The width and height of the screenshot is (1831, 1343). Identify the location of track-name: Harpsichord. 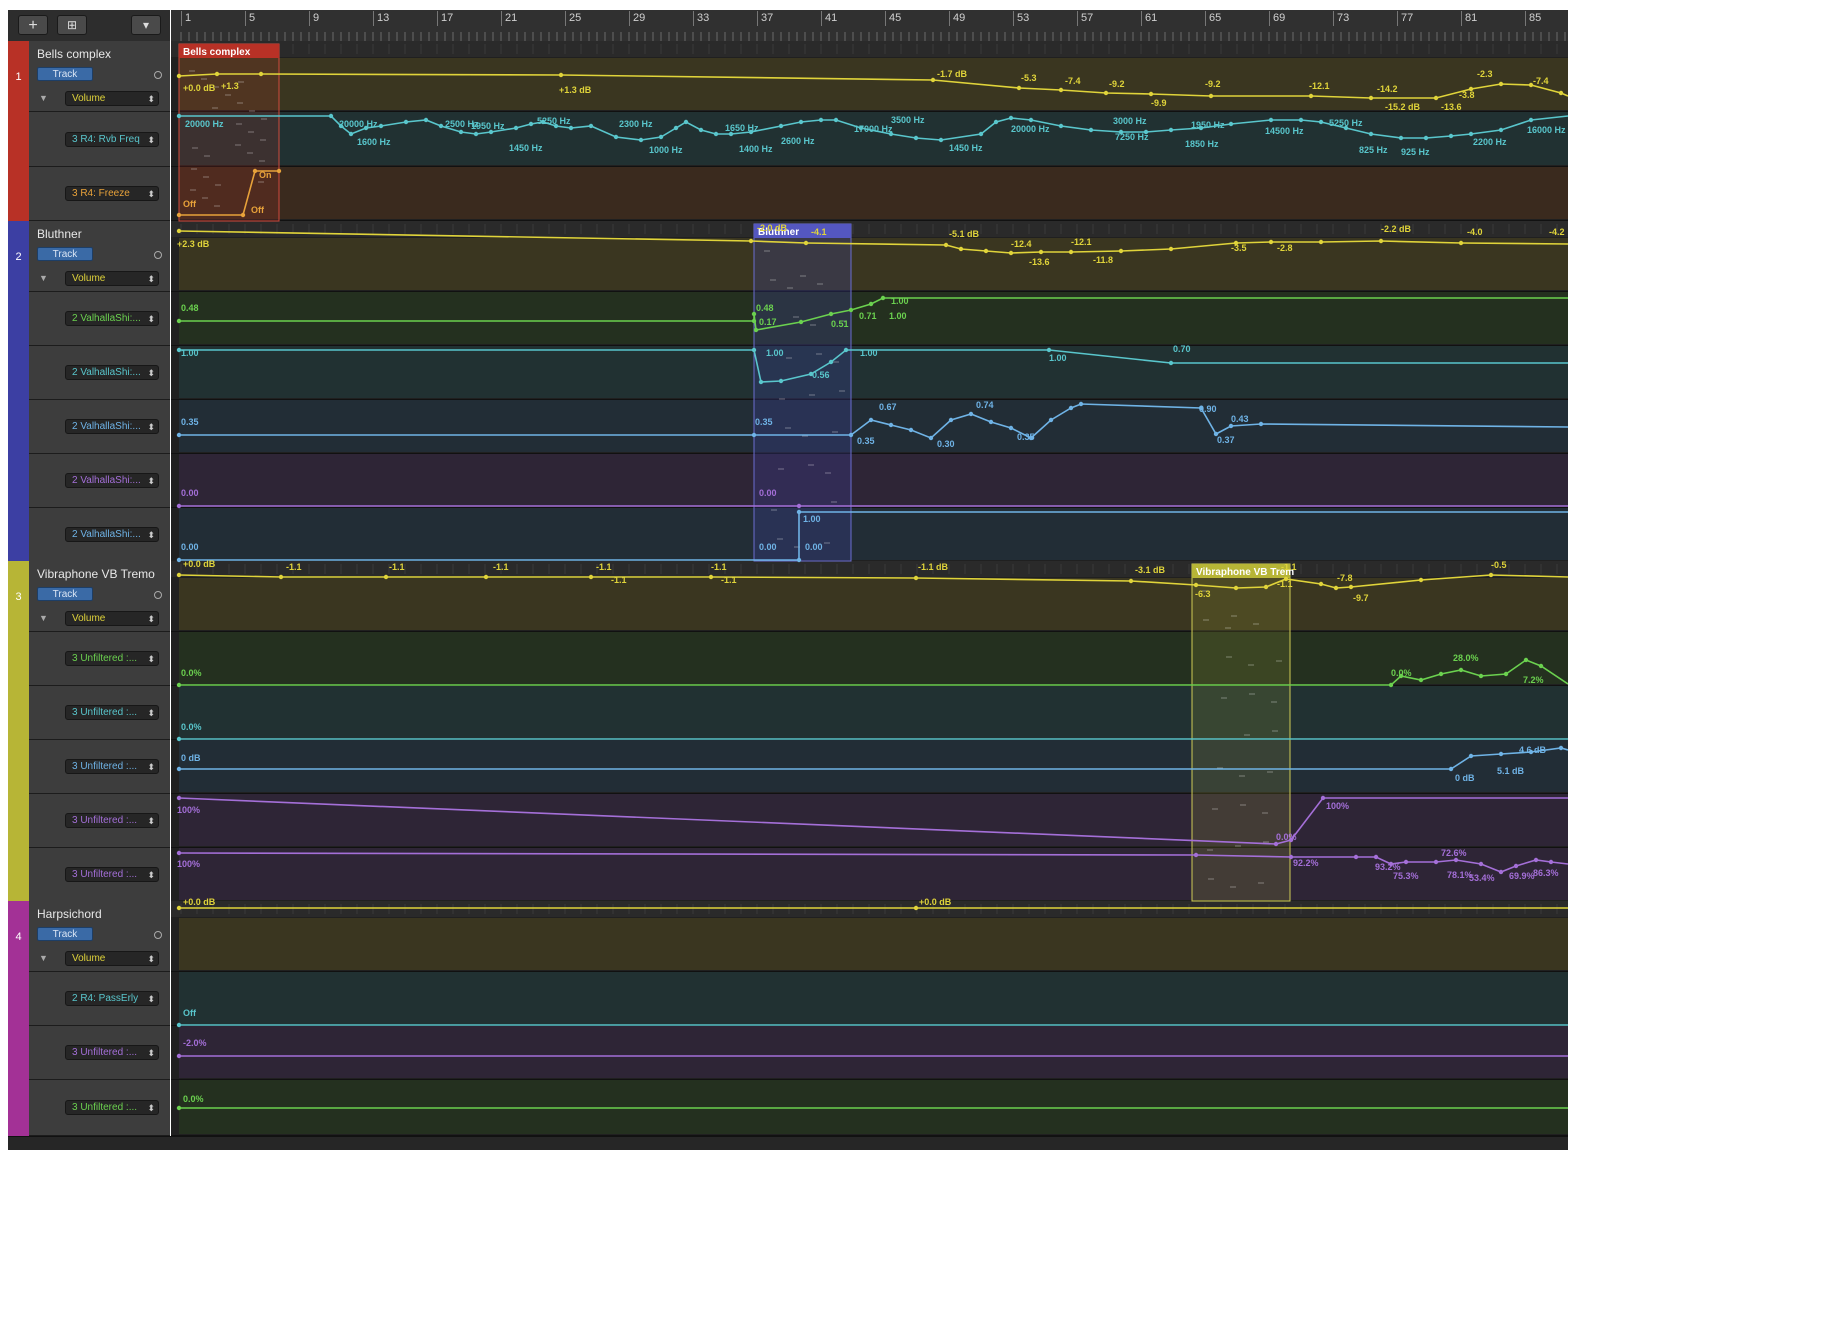
(69, 914).